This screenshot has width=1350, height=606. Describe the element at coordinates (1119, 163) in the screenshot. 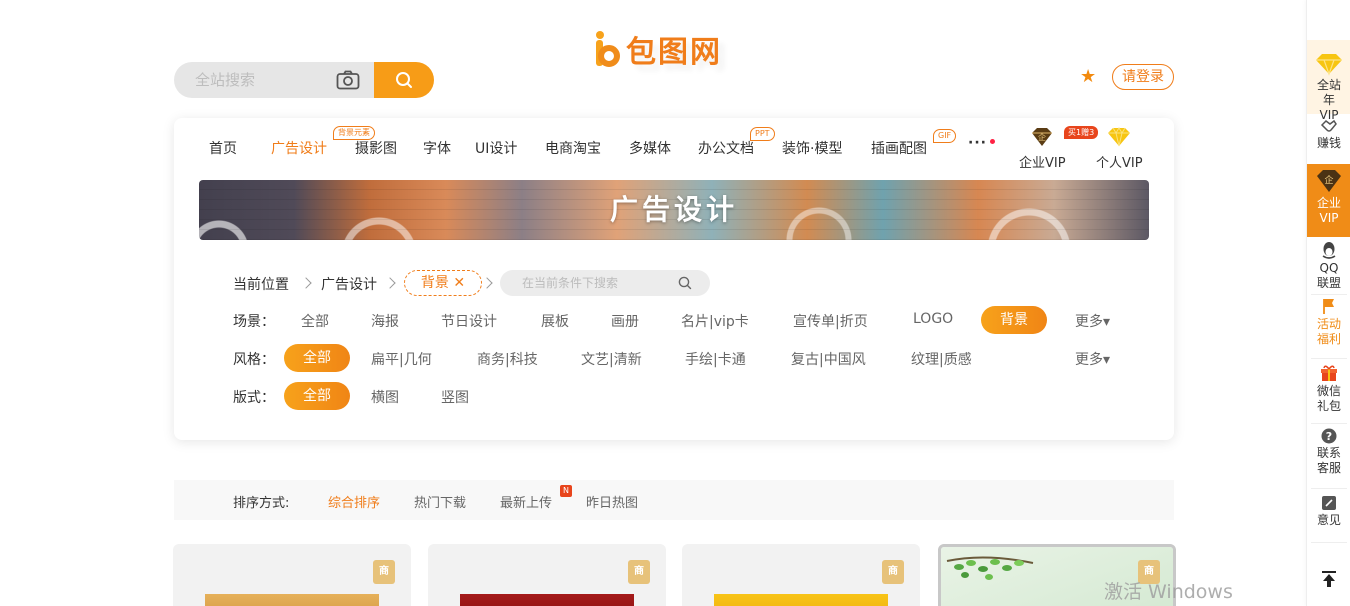

I see `personal-vip-label: 个人VIP` at that location.